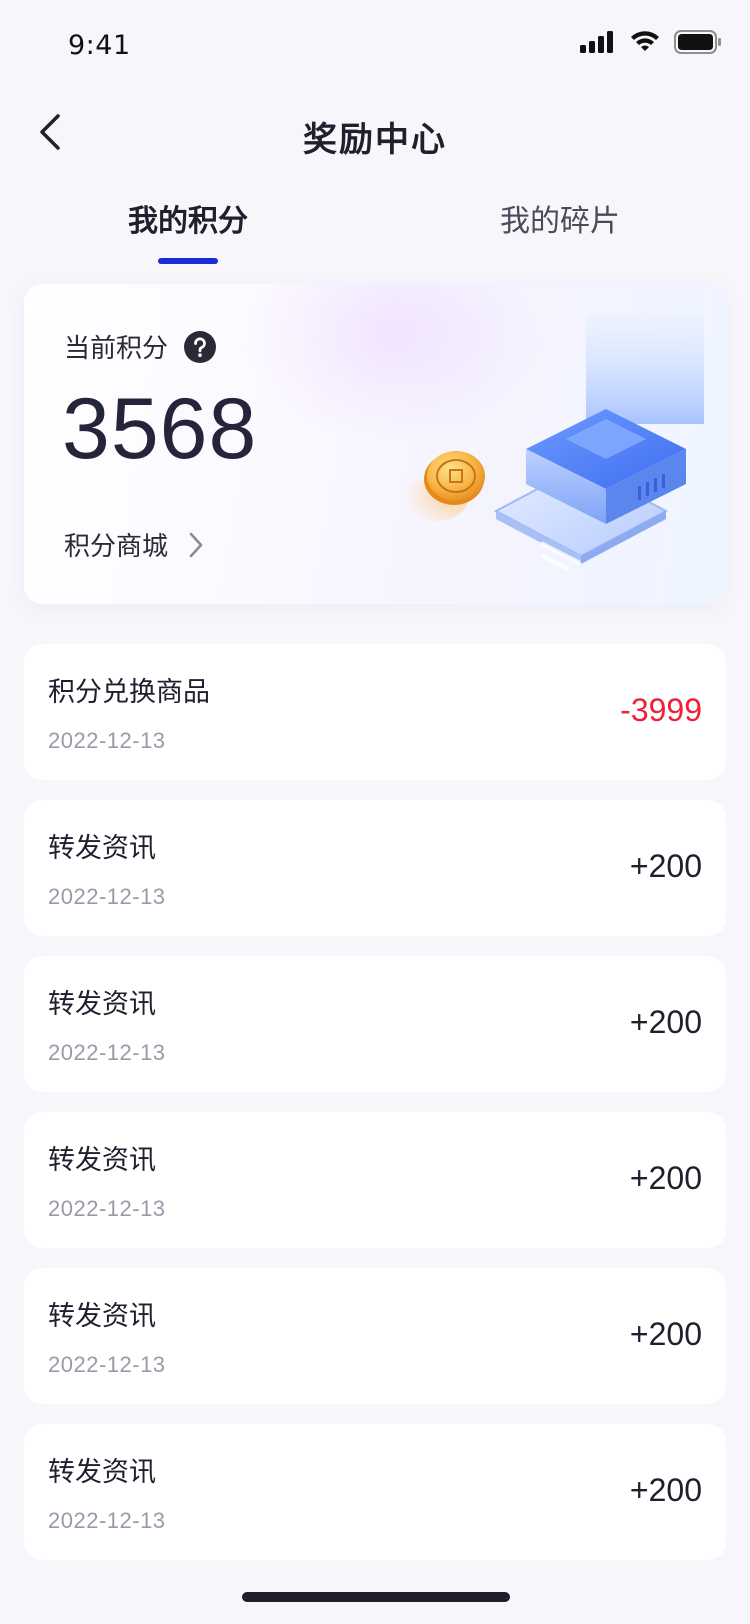  What do you see at coordinates (160, 429) in the screenshot?
I see `current-points-value: 3568` at bounding box center [160, 429].